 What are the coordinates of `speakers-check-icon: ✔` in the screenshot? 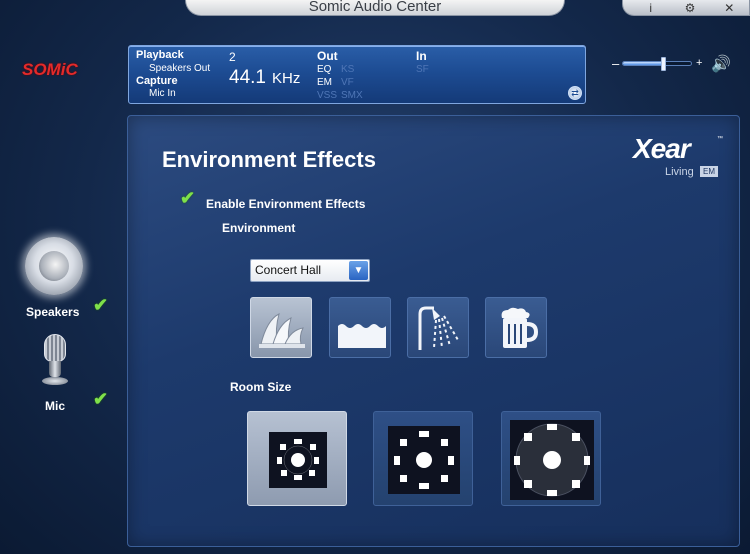 It's located at (103, 305).